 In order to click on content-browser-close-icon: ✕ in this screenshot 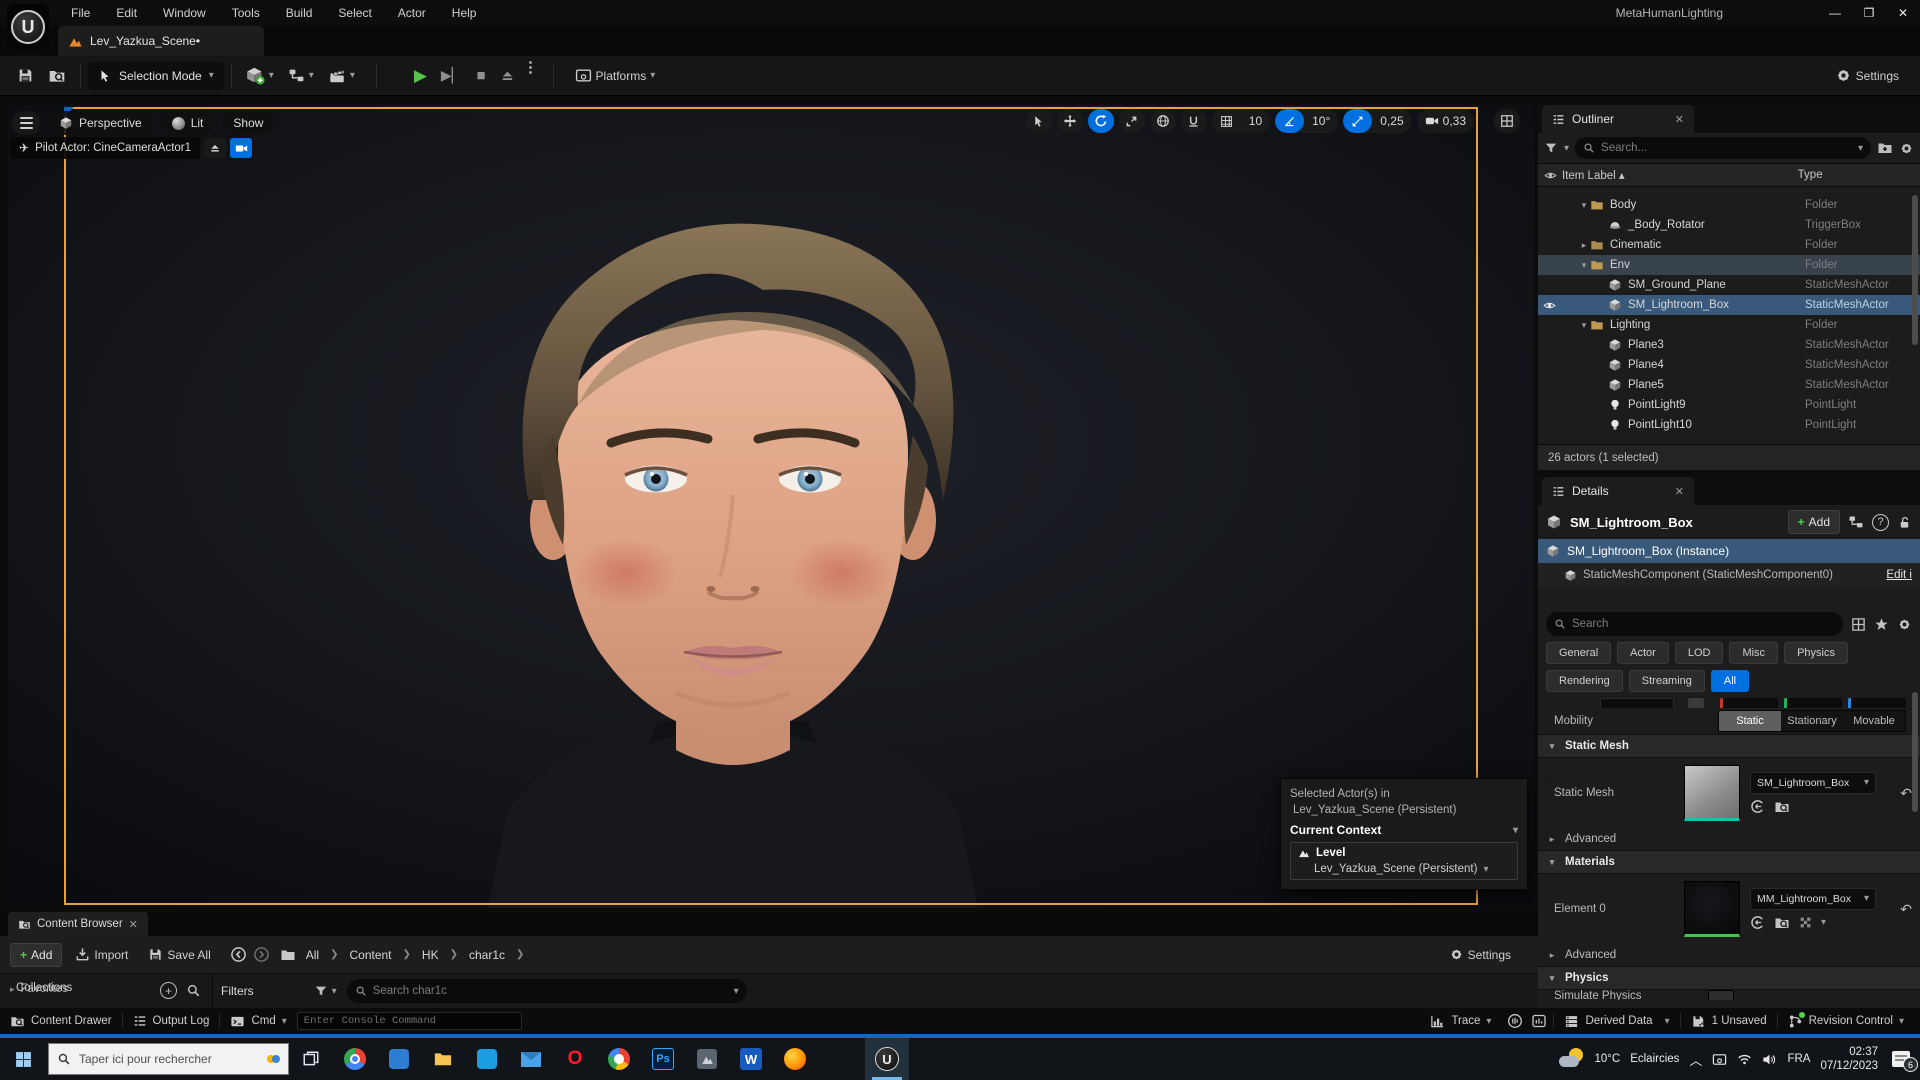, I will do `click(133, 924)`.